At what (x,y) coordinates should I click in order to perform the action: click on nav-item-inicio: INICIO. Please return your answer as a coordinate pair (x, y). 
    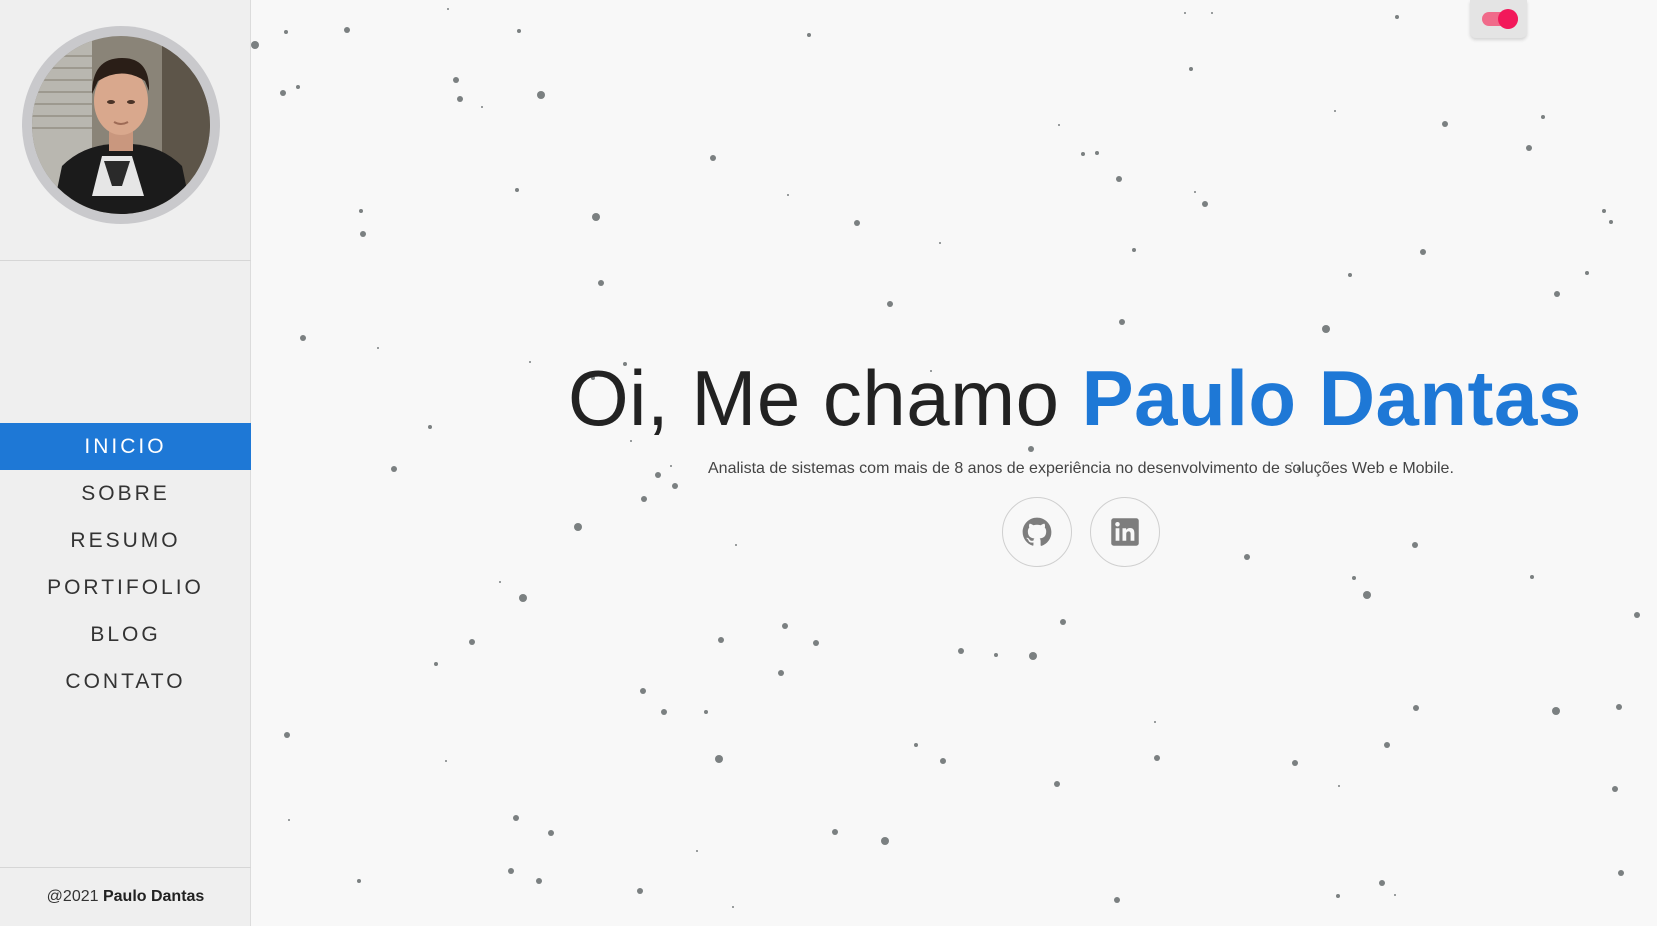
    Looking at the image, I should click on (125, 446).